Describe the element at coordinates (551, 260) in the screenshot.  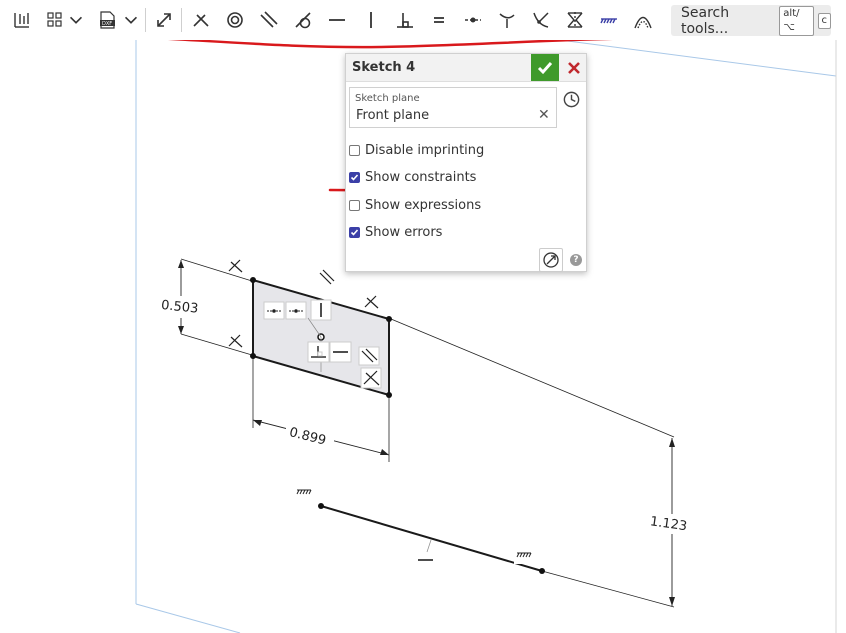
I see `sketch-settings-icon` at that location.